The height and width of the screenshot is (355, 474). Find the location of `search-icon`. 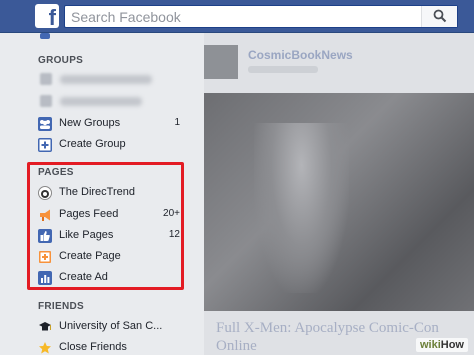

search-icon is located at coordinates (440, 16).